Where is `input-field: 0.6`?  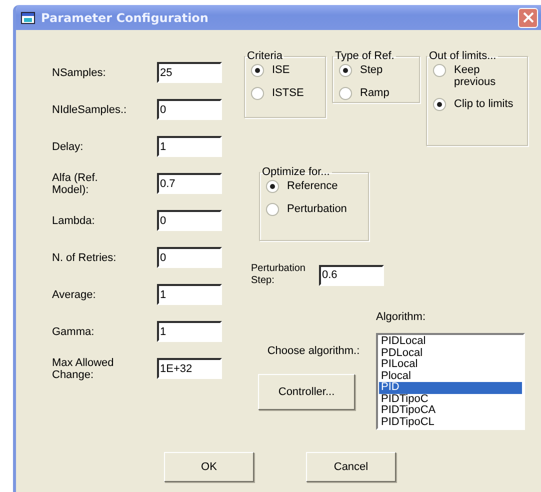
input-field: 0.6 is located at coordinates (351, 275).